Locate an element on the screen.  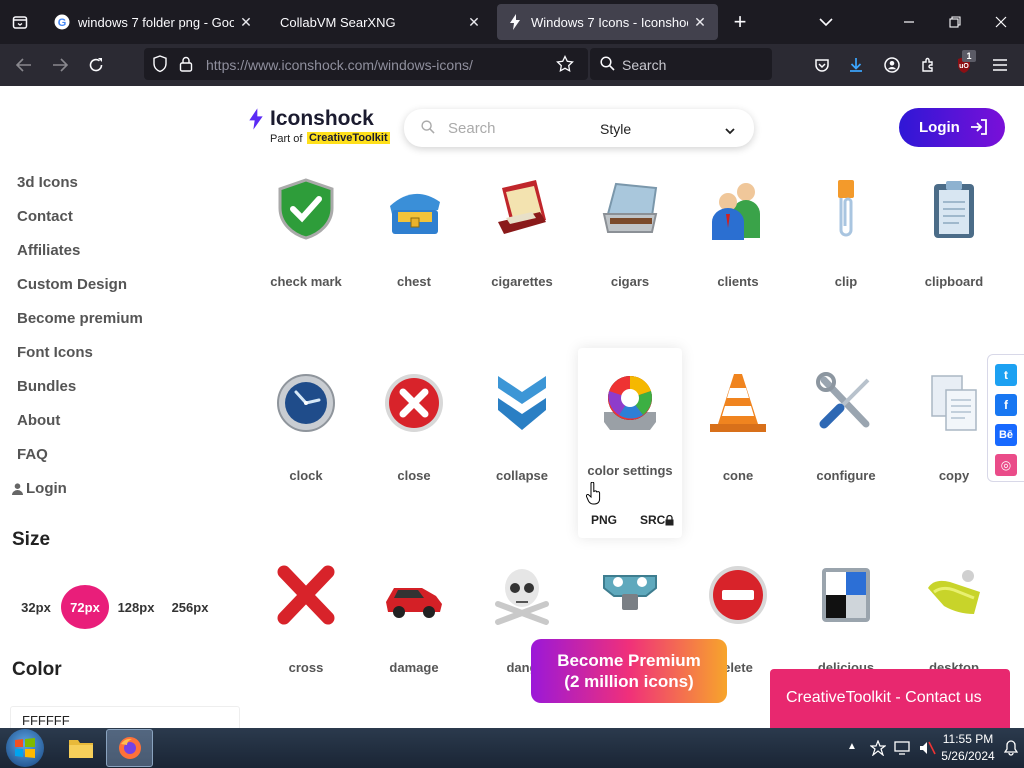
copy-icon is located at coordinates (954, 403).